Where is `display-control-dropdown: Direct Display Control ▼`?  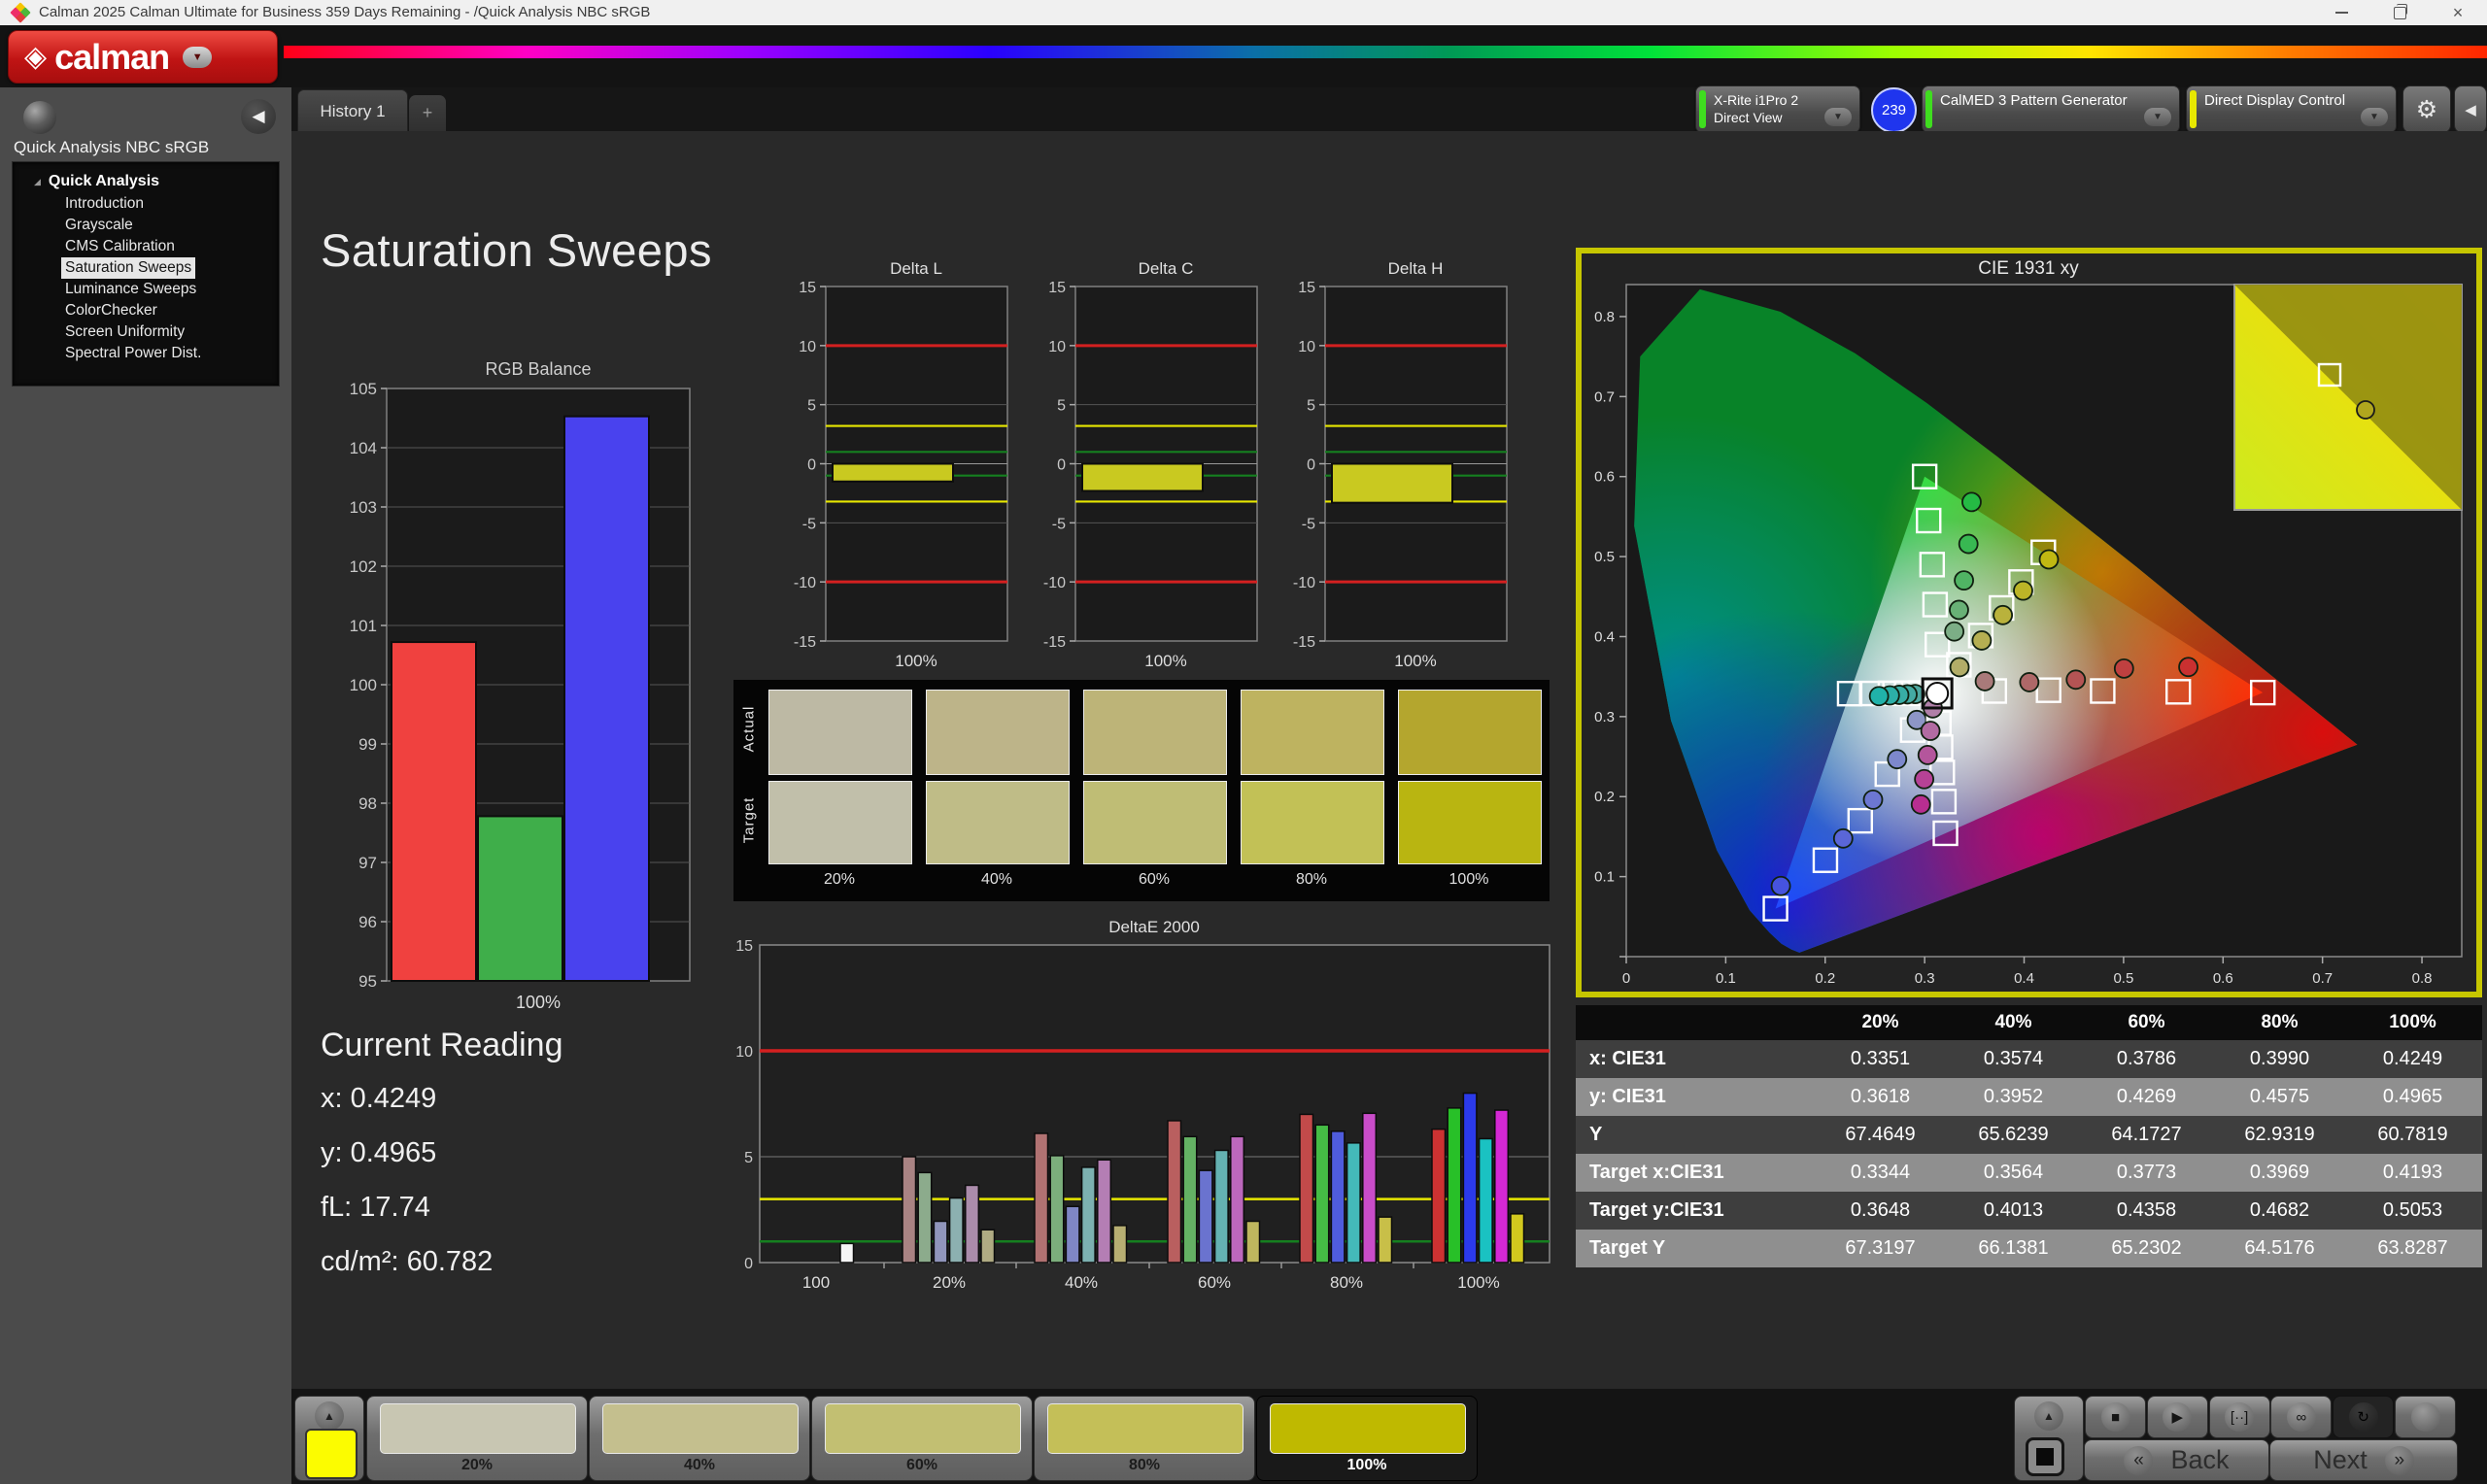
display-control-dropdown: Direct Display Control ▼ is located at coordinates (2291, 109).